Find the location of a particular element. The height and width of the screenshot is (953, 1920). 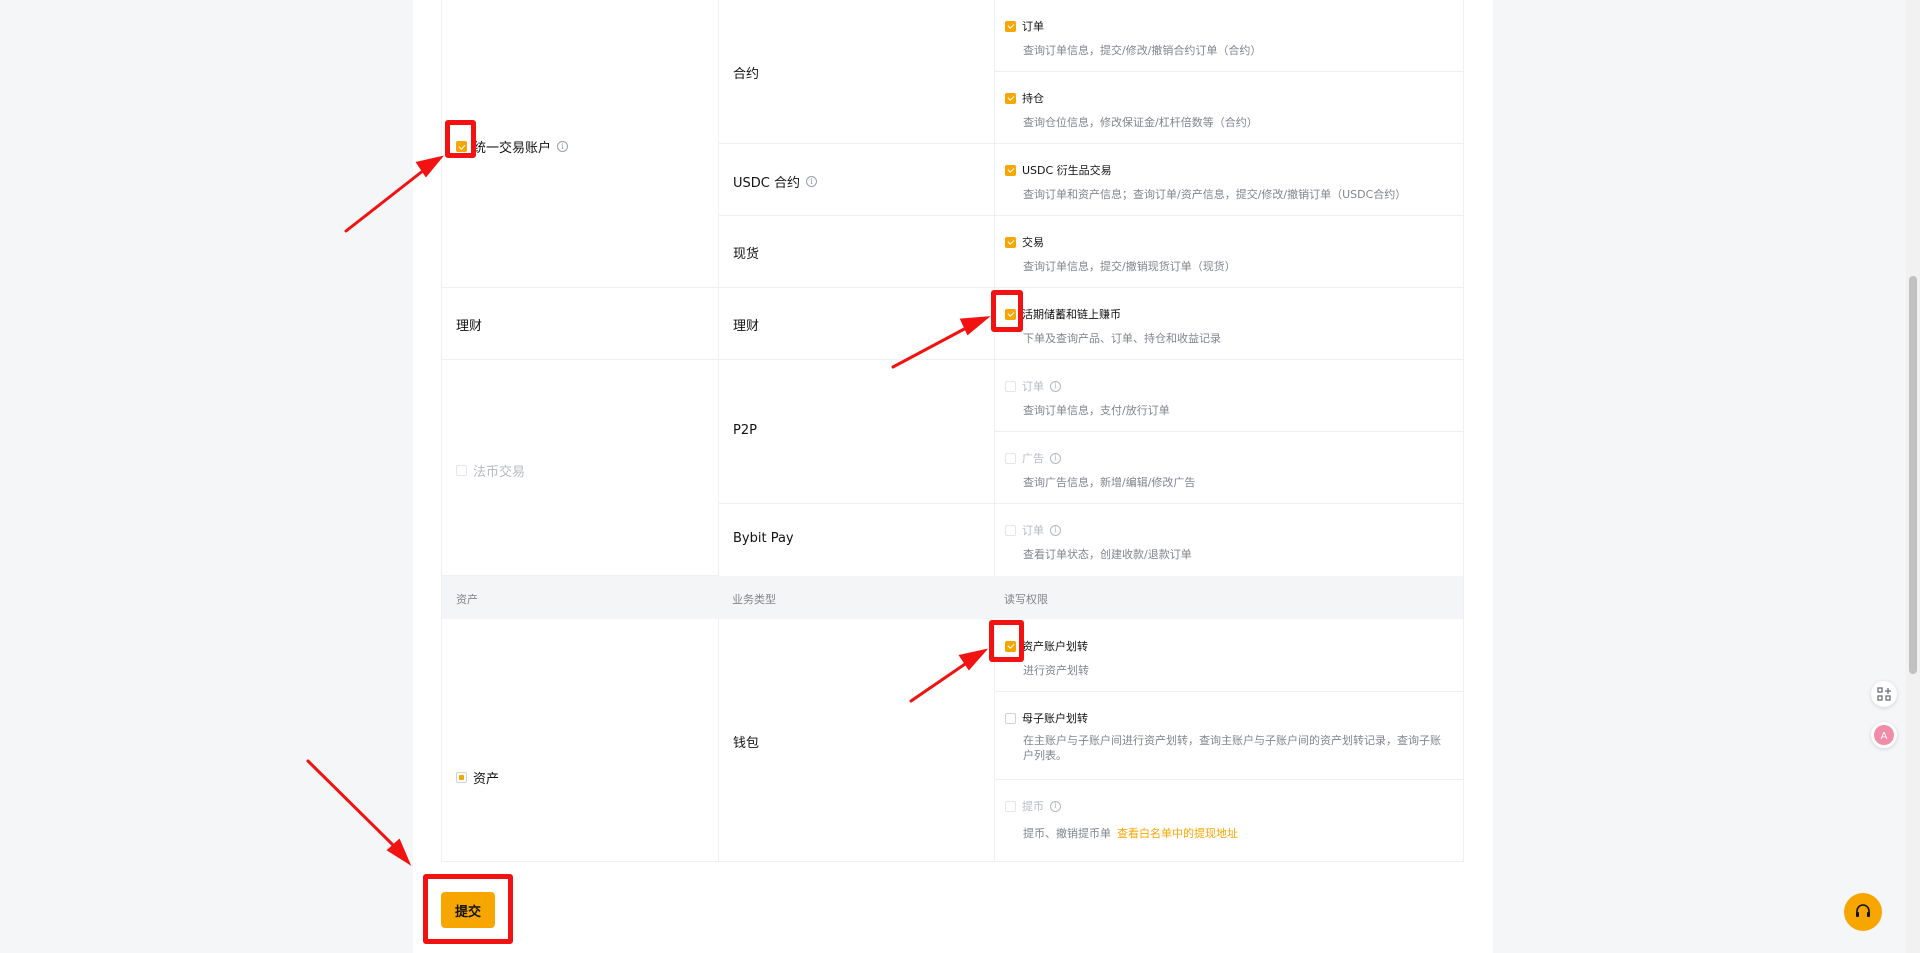

perm-p2p-order: 订单 i 查询订单信息，支付/放行订单 is located at coordinates (1087, 398).